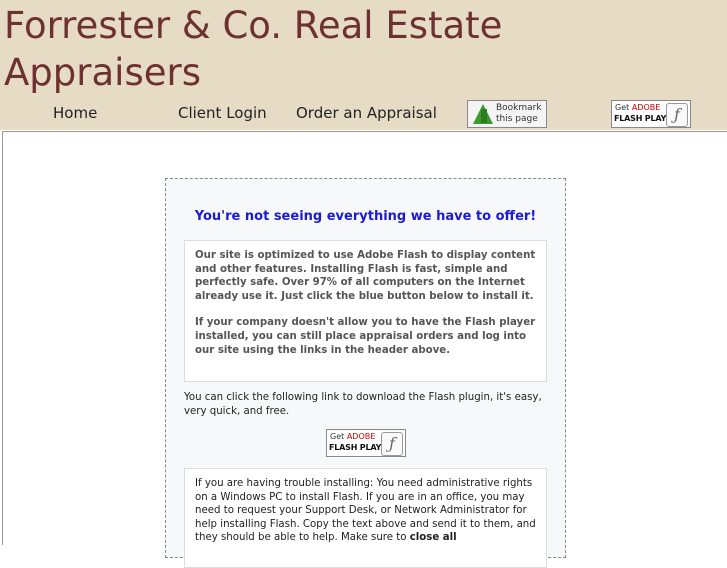 This screenshot has height=568, width=727. What do you see at coordinates (366, 113) in the screenshot?
I see `nav-order-appraisal-link: Order an Appraisal` at bounding box center [366, 113].